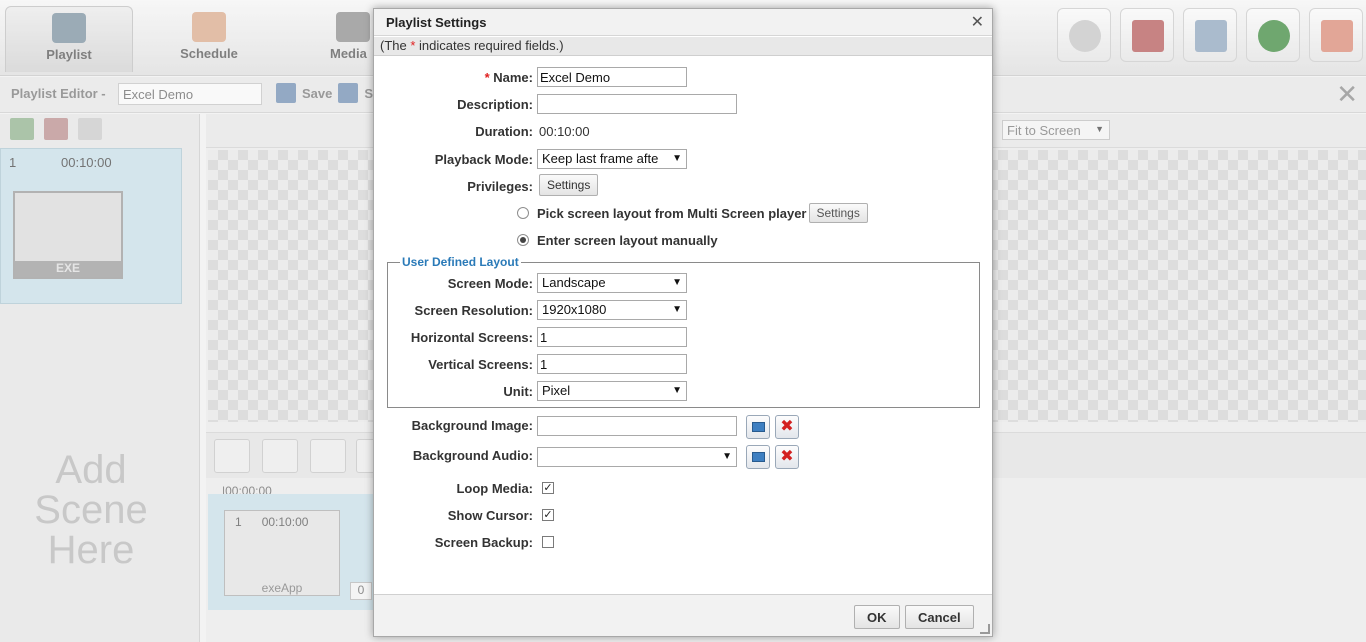 This screenshot has height=642, width=1366. I want to click on privileges-row: Privileges: Settings, so click(683, 185).